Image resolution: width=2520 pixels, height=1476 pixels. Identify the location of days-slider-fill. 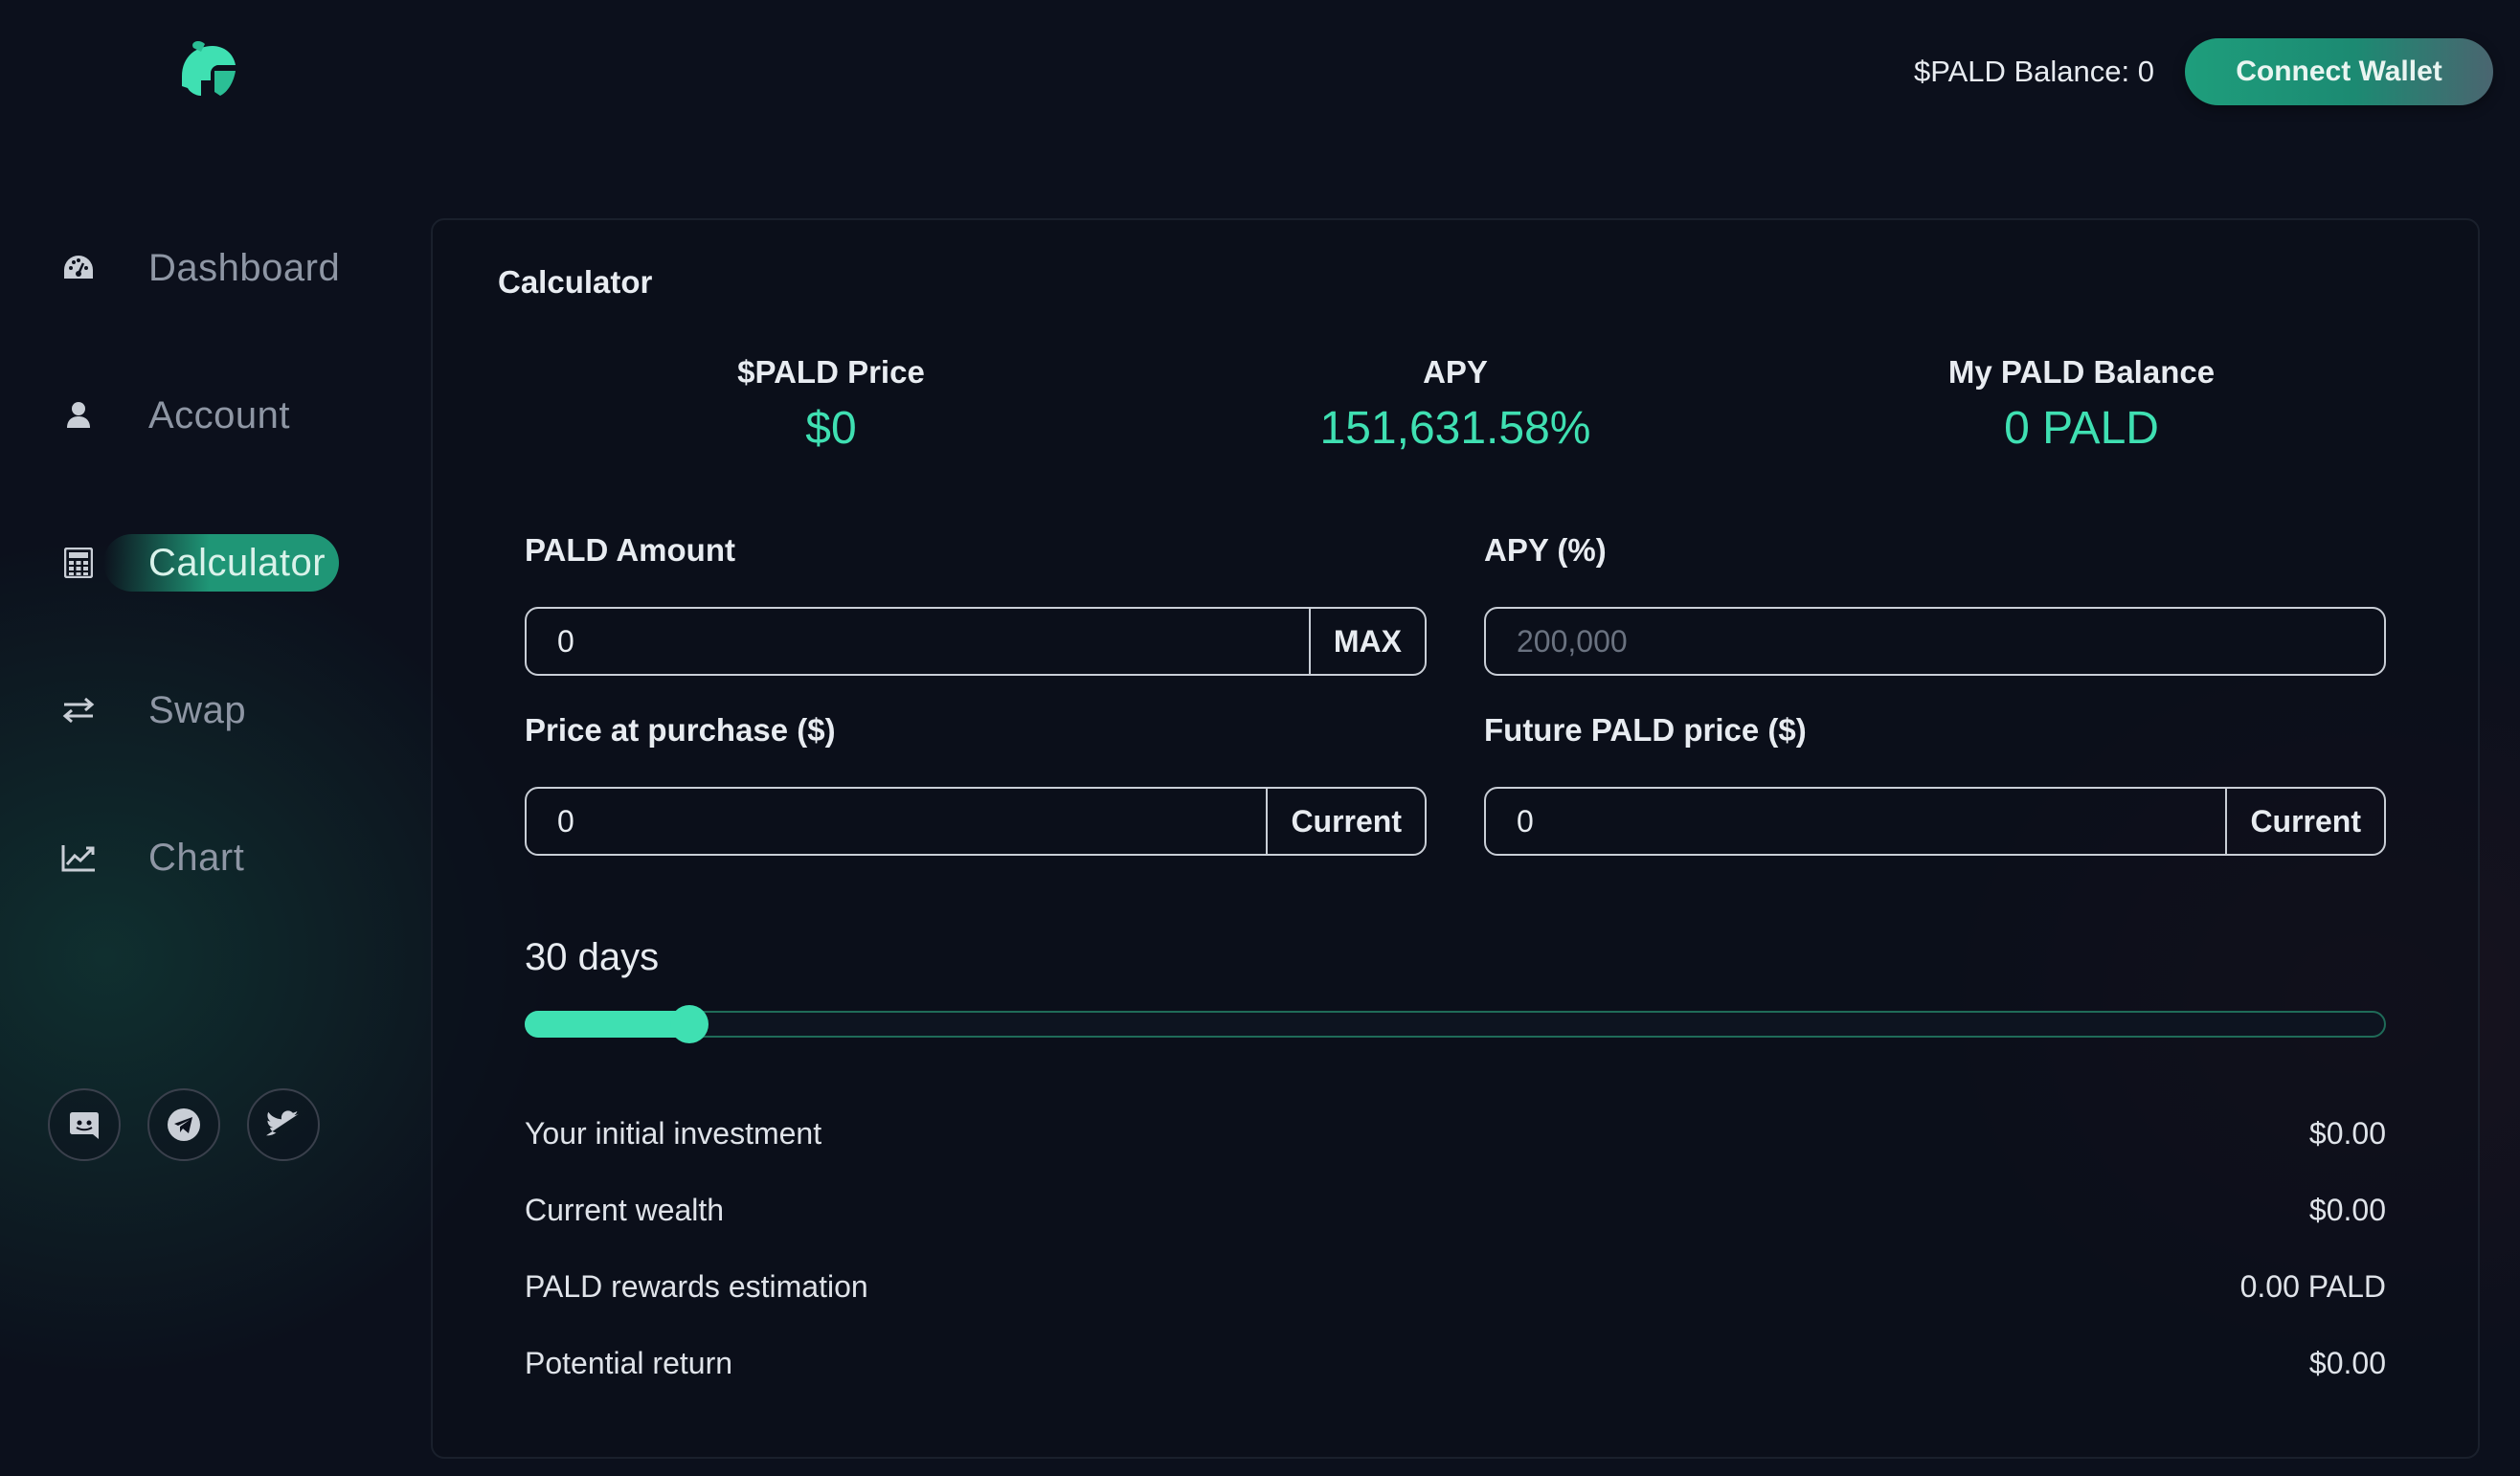
(607, 1024).